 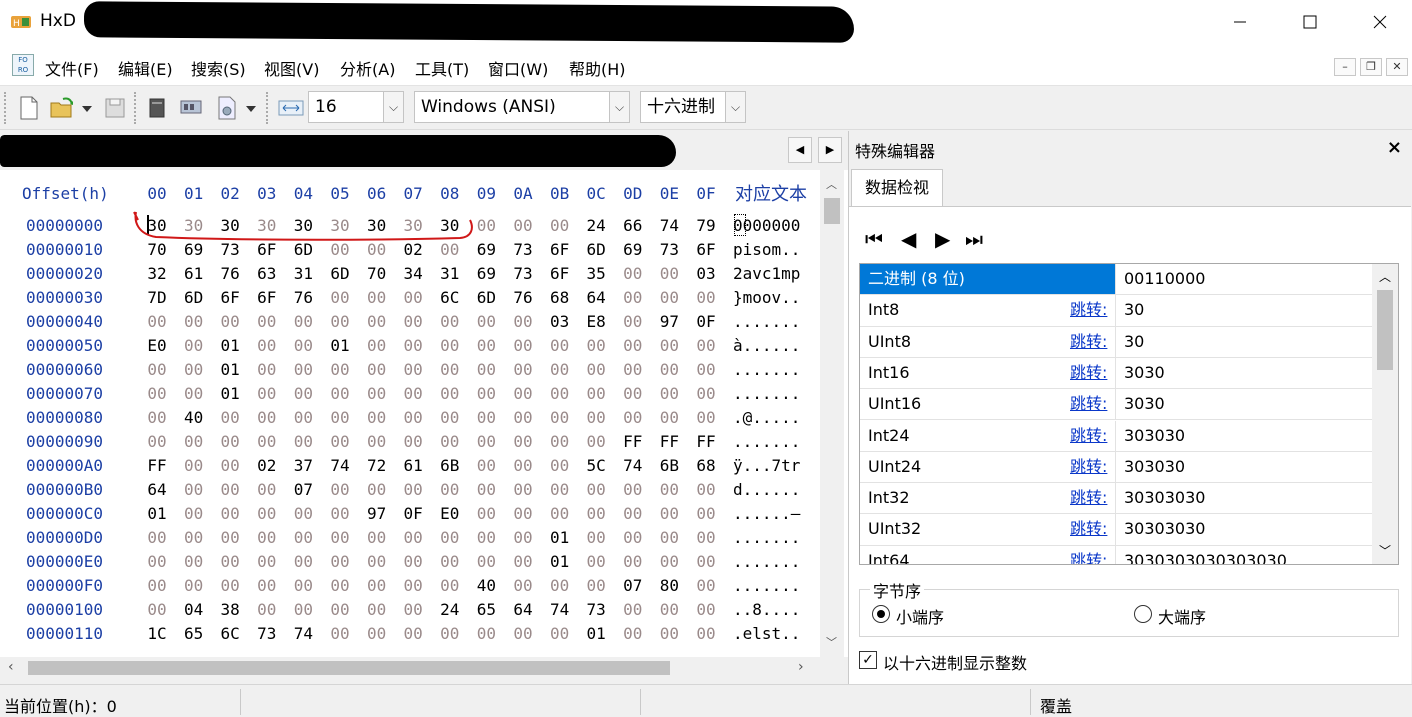 What do you see at coordinates (669, 465) in the screenshot?
I see `hex-byte: 6B` at bounding box center [669, 465].